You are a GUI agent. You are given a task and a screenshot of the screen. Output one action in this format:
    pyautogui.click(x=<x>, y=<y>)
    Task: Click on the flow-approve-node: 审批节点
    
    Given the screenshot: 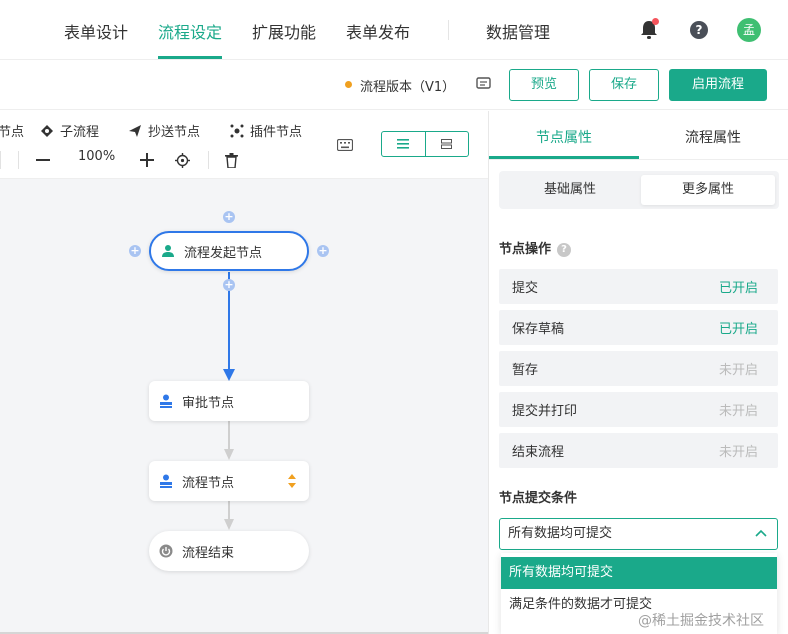 What is the action you would take?
    pyautogui.click(x=229, y=401)
    